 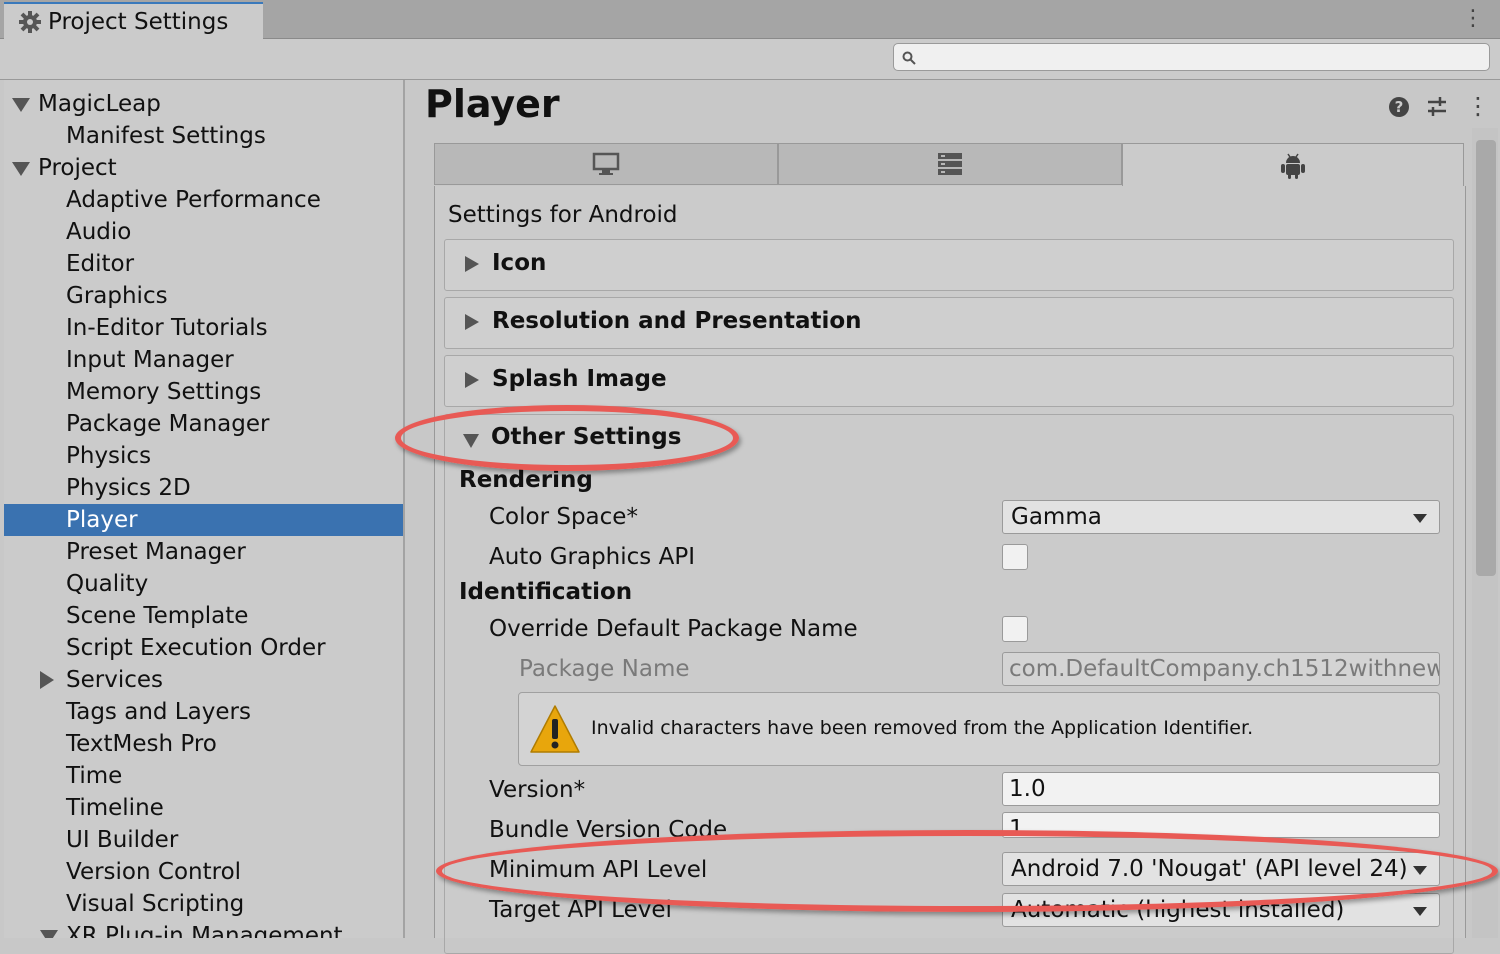 I want to click on platform-tabs, so click(x=949, y=165).